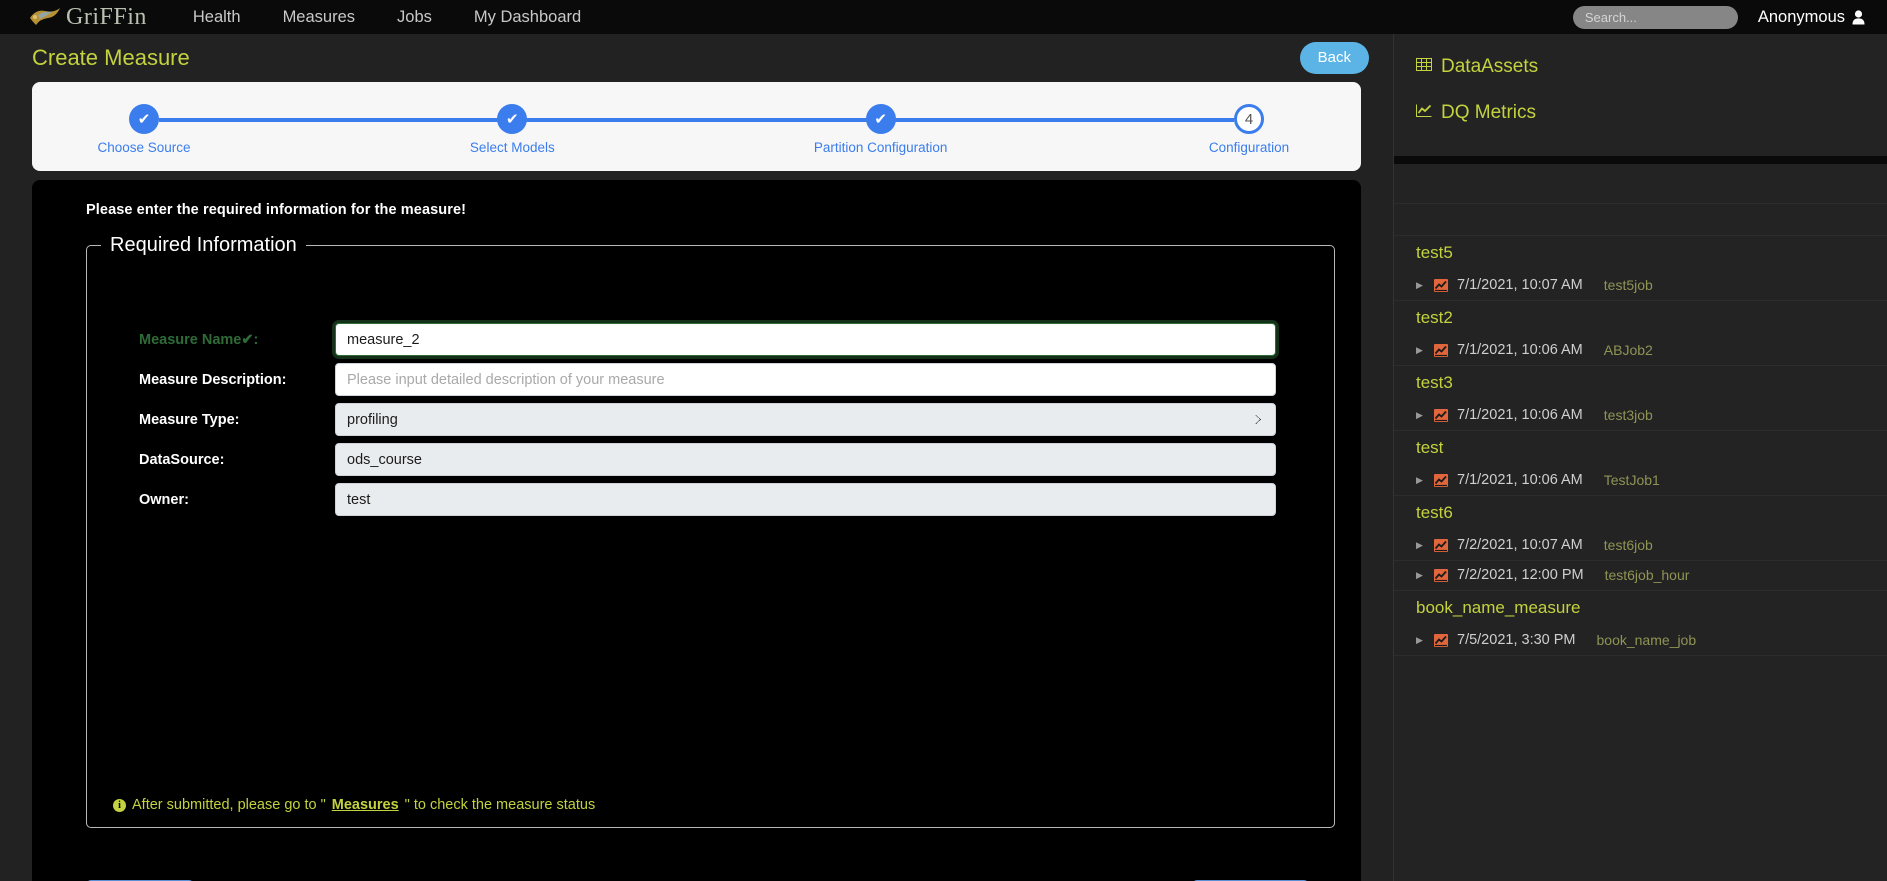 The width and height of the screenshot is (1887, 881). I want to click on measure-name-label-text: Measure Name, so click(190, 339).